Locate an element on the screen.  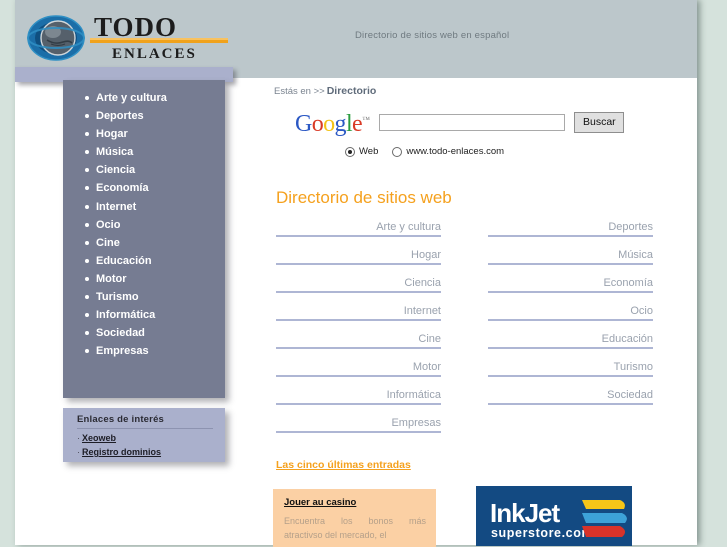
directory-cell-empty is located at coordinates (570, 425).